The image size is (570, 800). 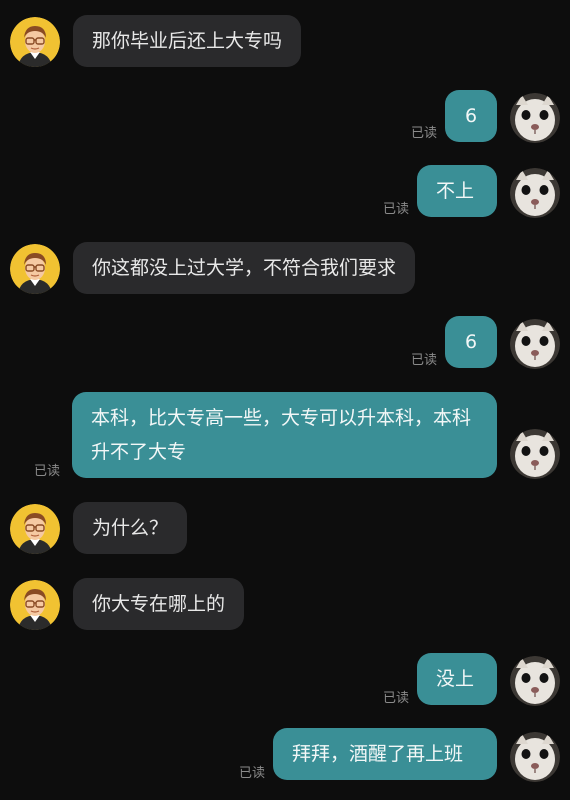 I want to click on message-bubble: 不上, so click(x=457, y=191).